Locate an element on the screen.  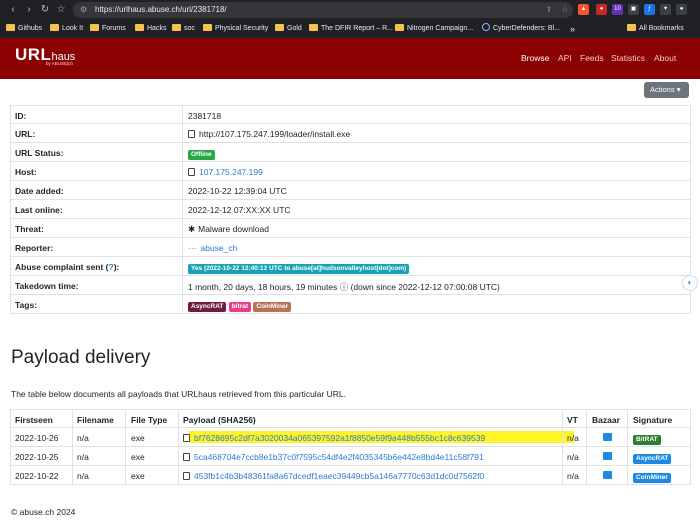
bookmark-githubs: Githubs is located at coordinates (24, 29).